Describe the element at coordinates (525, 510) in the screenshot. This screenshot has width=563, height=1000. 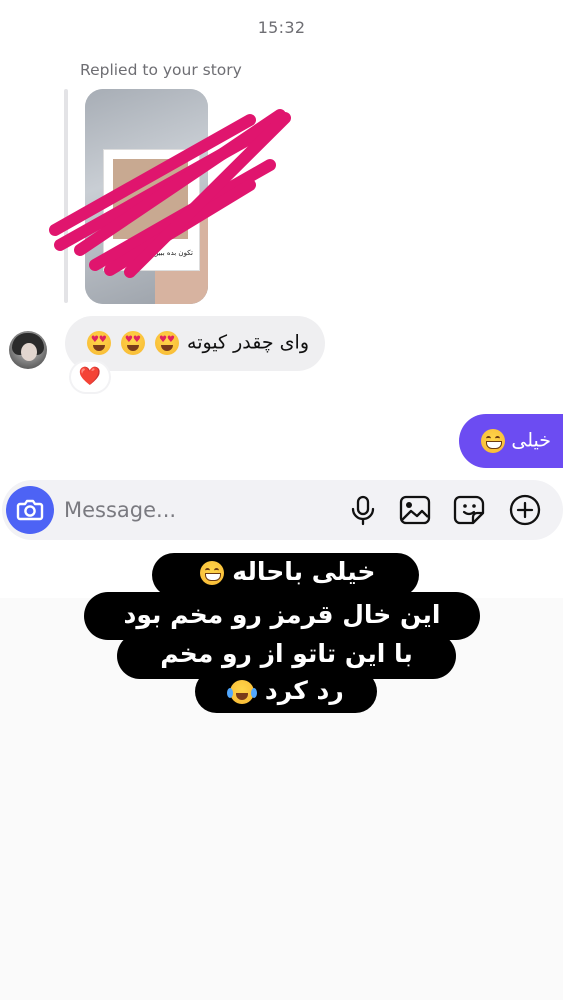
I see `plus-icon` at that location.